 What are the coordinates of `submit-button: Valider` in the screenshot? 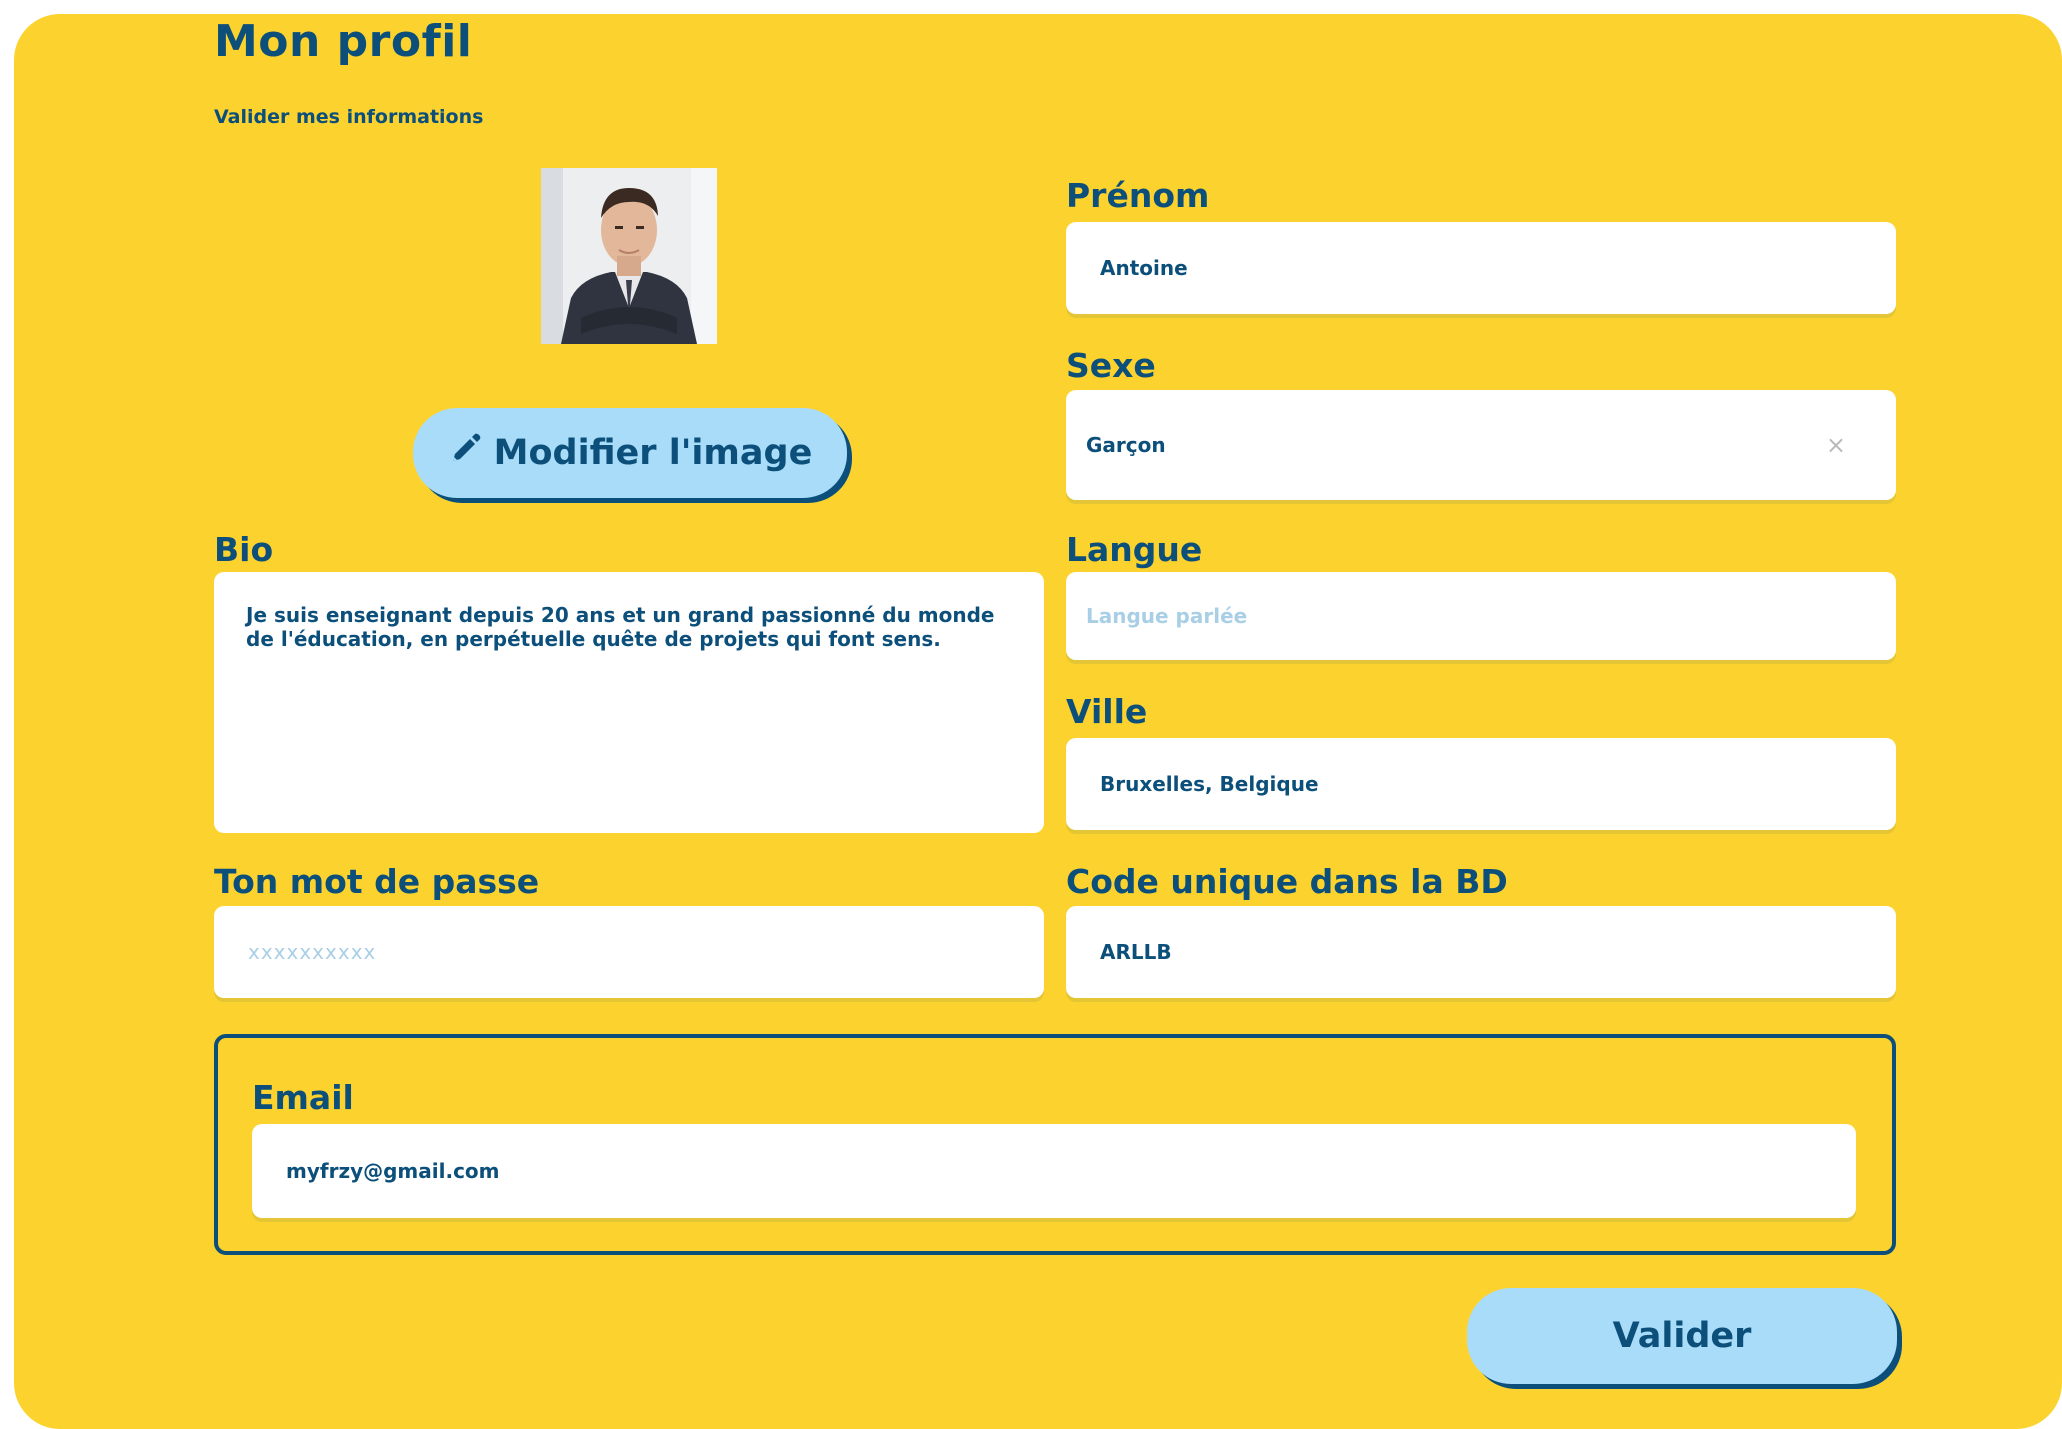 It's located at (1682, 1336).